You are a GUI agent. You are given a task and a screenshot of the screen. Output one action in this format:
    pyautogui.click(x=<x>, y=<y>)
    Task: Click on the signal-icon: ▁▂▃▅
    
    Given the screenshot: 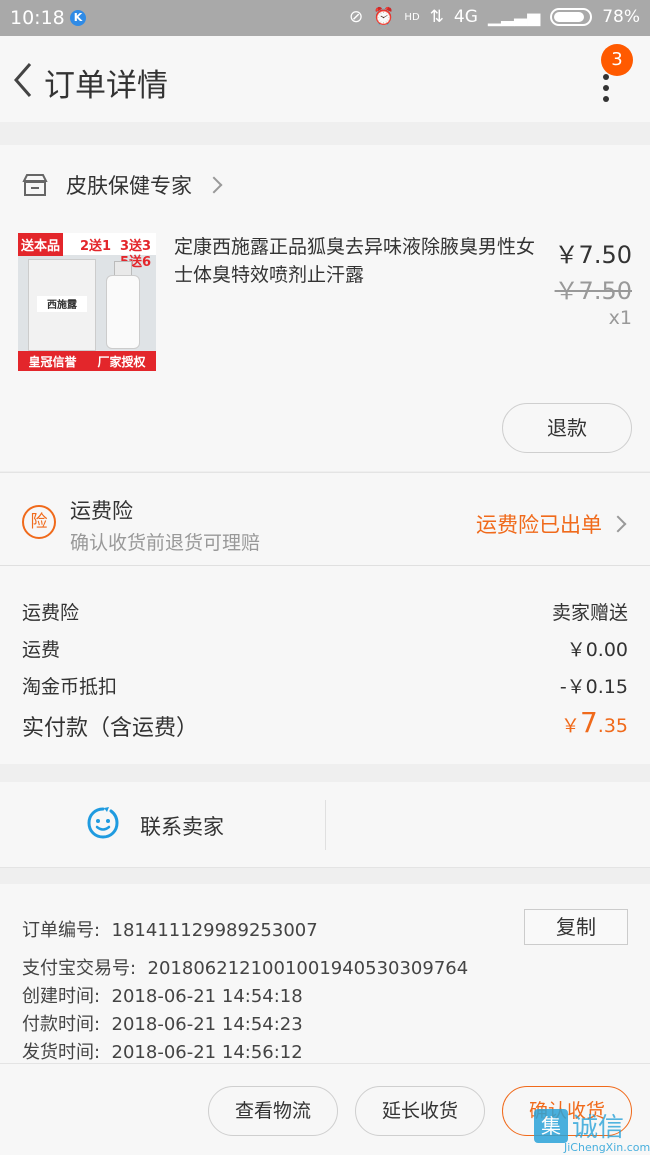 What is the action you would take?
    pyautogui.click(x=514, y=17)
    